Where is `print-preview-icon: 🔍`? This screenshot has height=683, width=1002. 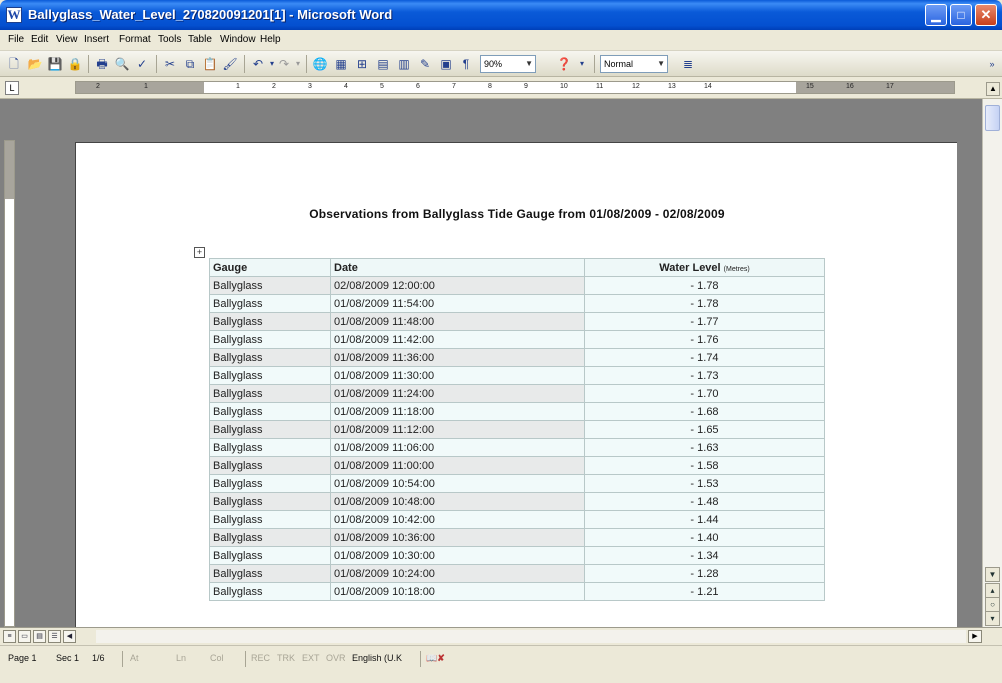
print-preview-icon: 🔍 is located at coordinates (122, 64).